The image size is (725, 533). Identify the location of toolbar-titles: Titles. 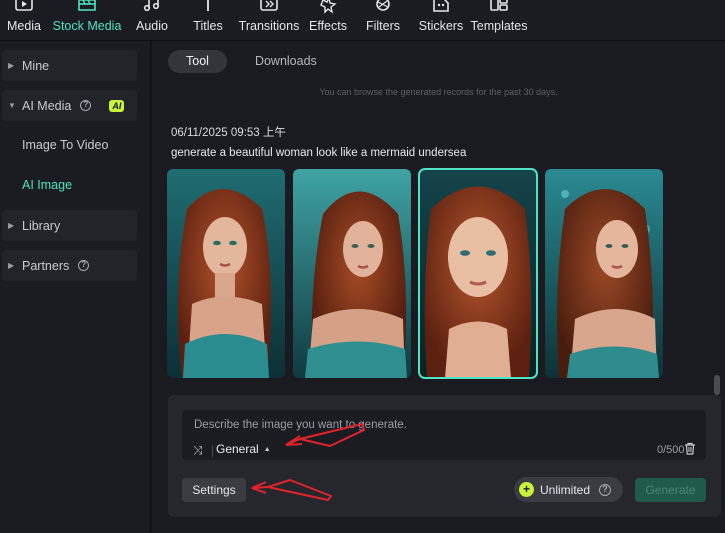
(208, 20).